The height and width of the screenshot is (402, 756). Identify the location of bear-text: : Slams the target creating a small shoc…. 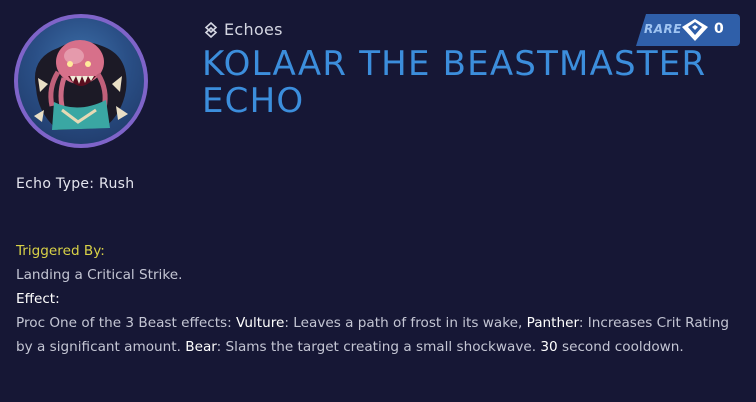
(378, 347).